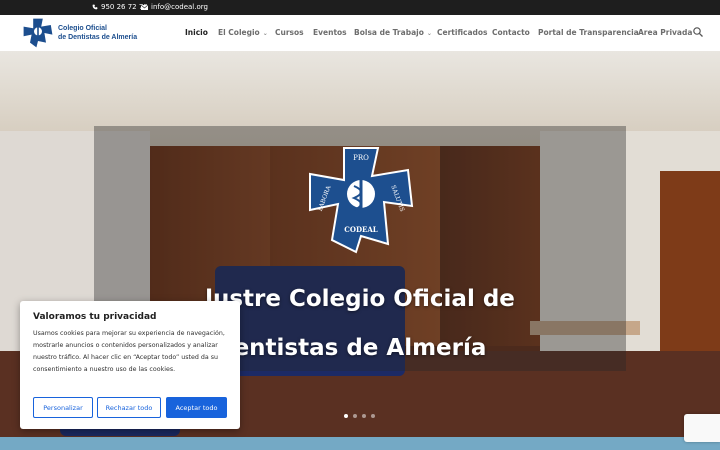 The width and height of the screenshot is (720, 450). I want to click on email-address: info@codeal.org, so click(179, 7).